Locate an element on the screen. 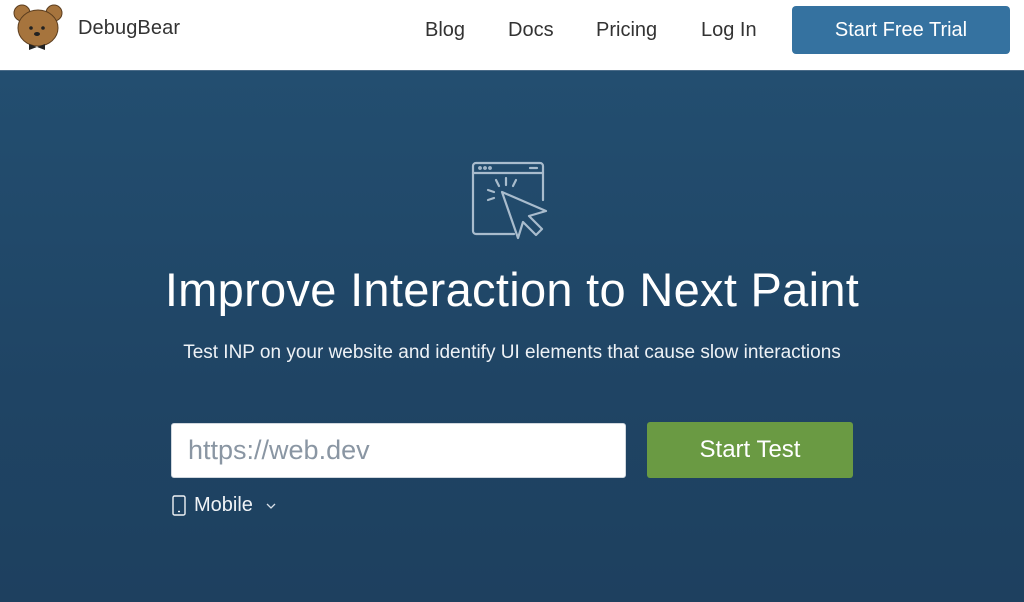 The width and height of the screenshot is (1024, 602). page-title: Improve Interaction to Next Paint is located at coordinates (512, 289).